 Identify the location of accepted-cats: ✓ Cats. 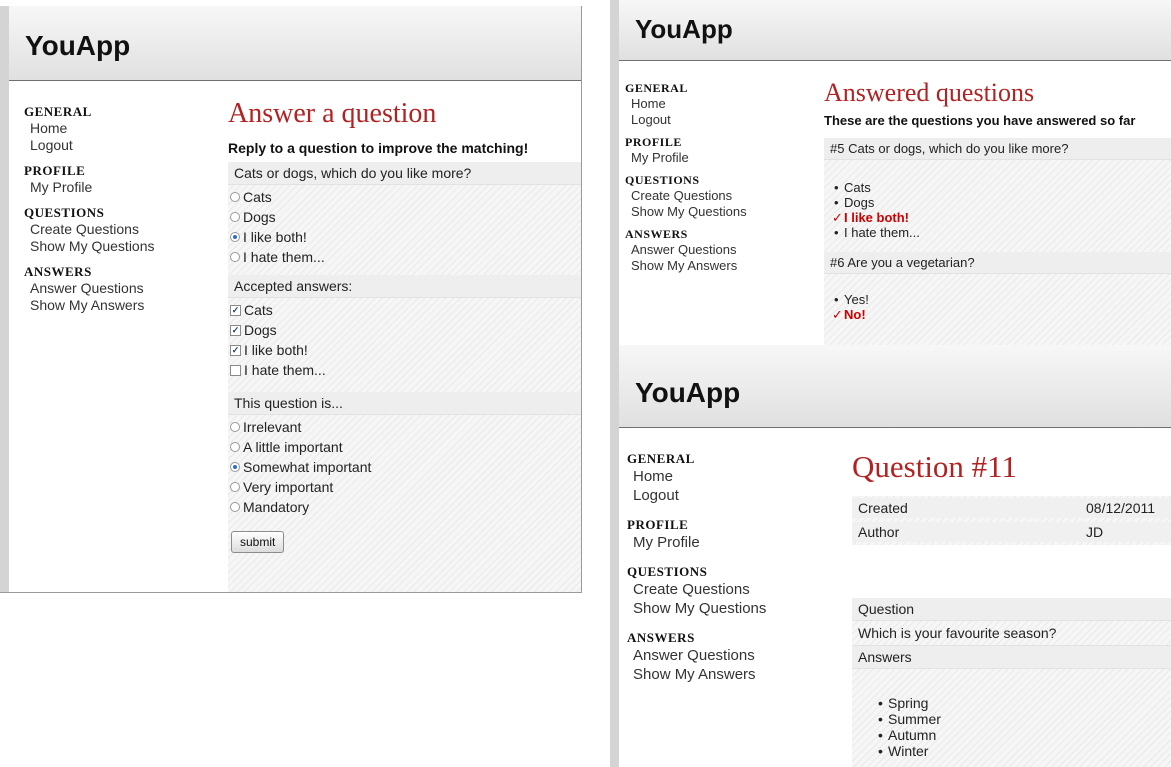
(405, 310).